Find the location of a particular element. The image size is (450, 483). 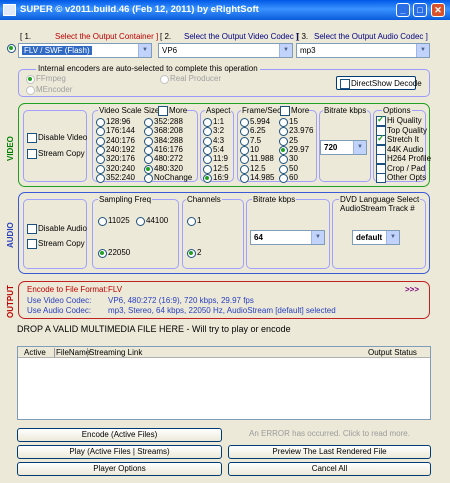

option-checkbox-6: Other Opts is located at coordinates (401, 178).